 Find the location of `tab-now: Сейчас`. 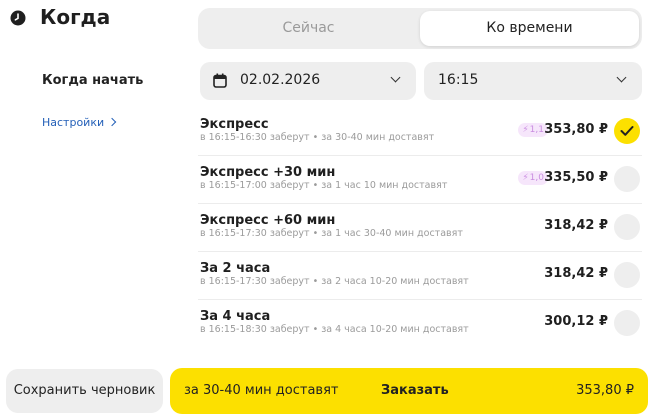

tab-now: Сейчас is located at coordinates (308, 28).